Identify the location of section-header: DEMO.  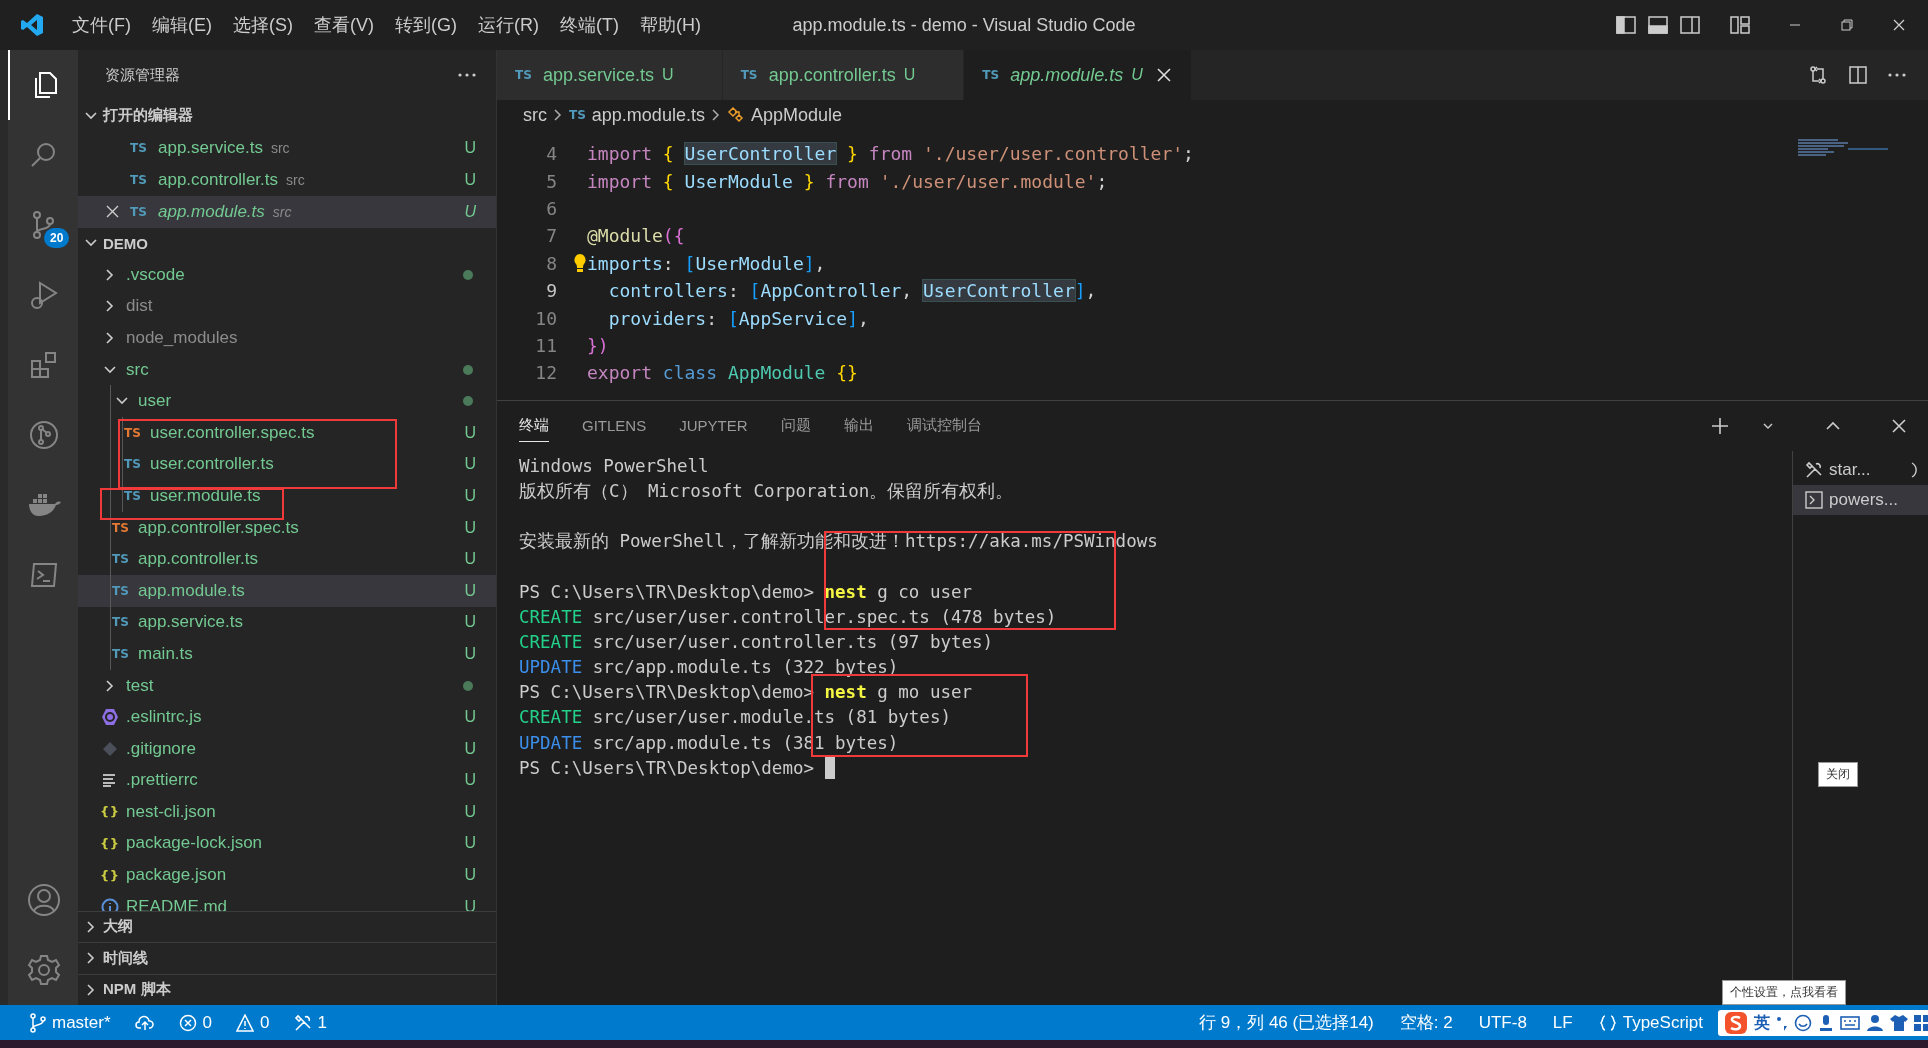
(287, 243).